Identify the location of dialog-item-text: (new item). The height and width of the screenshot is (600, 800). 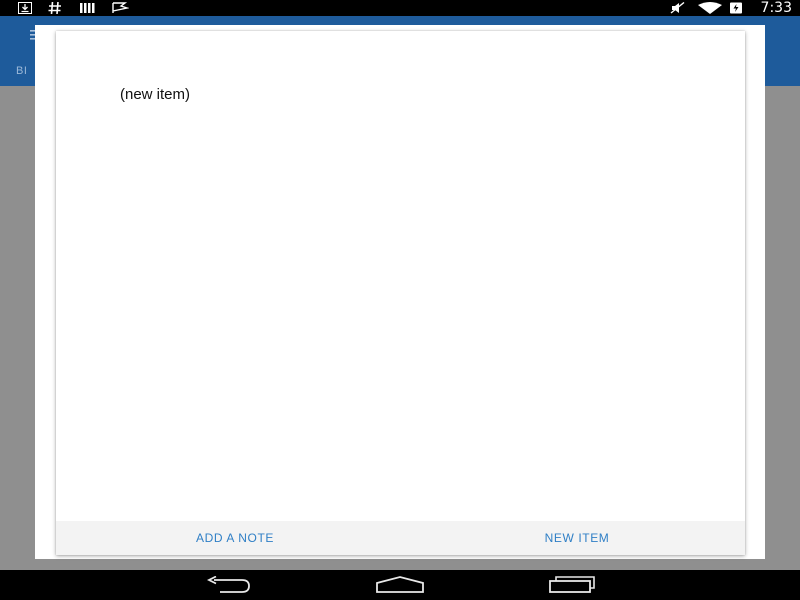
(155, 94).